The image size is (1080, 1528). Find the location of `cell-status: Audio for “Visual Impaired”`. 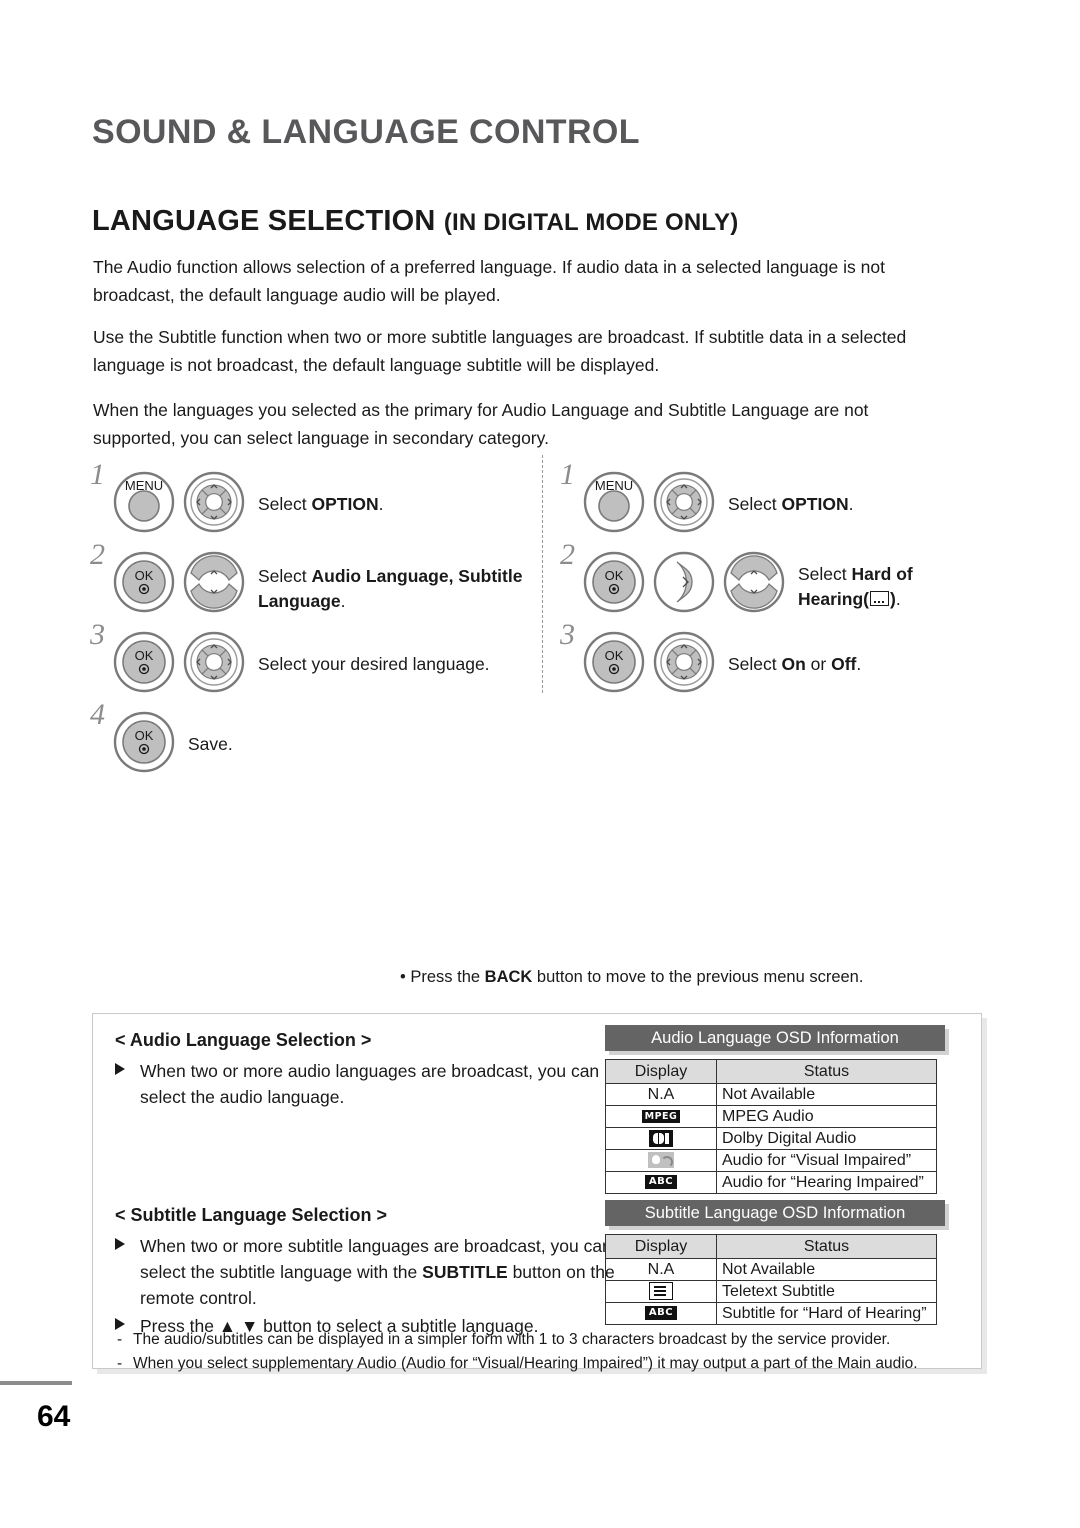

cell-status: Audio for “Visual Impaired” is located at coordinates (826, 1160).